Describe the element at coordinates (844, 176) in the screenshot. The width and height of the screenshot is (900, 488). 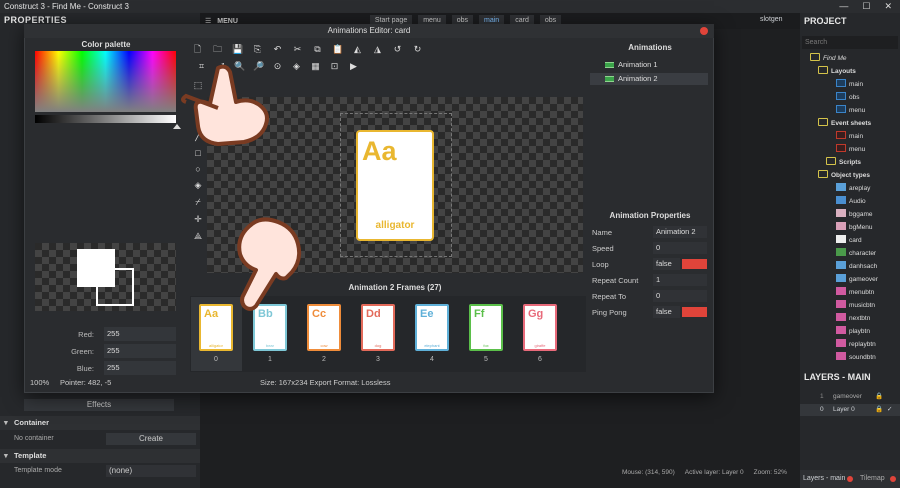
I see `tree-object-types: Object types` at that location.